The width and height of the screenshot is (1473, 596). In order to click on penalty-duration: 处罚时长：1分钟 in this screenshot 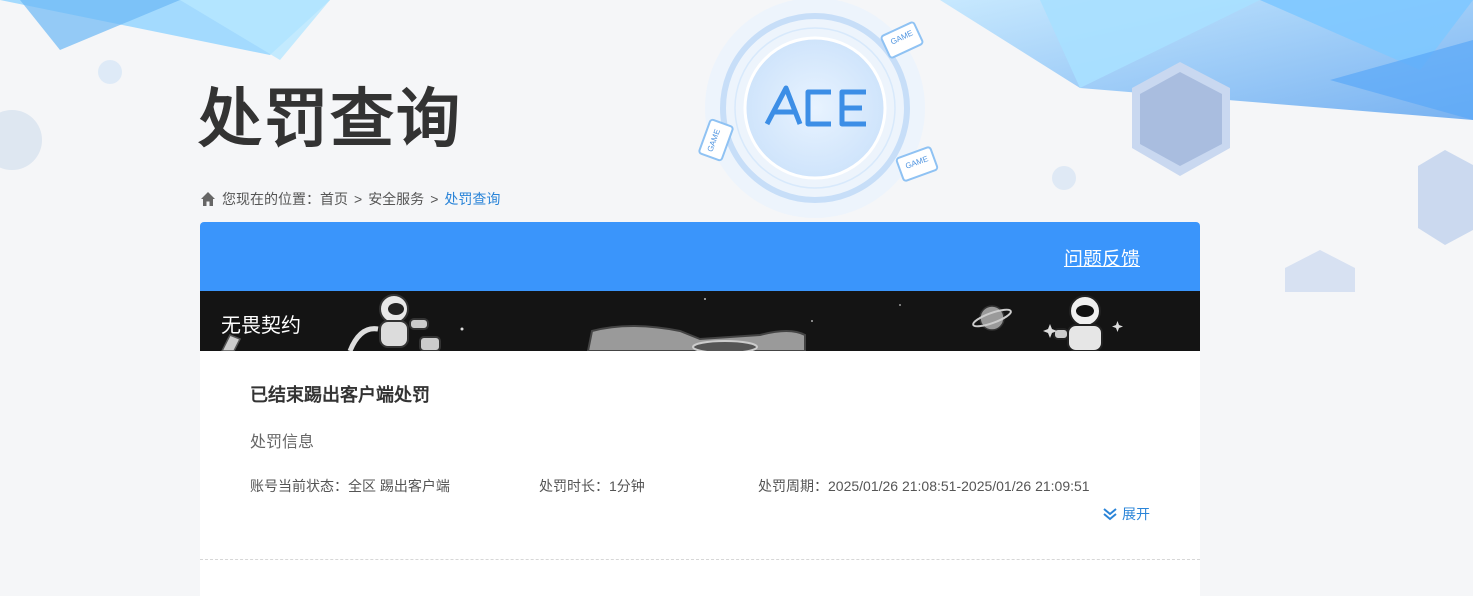, I will do `click(592, 486)`.